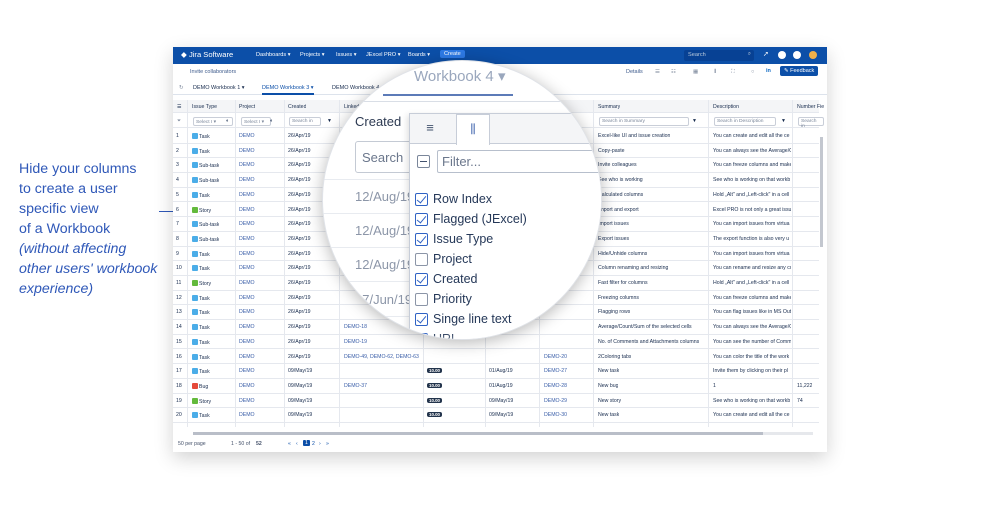  What do you see at coordinates (719, 55) in the screenshot?
I see `search-input: Search ⌕` at bounding box center [719, 55].